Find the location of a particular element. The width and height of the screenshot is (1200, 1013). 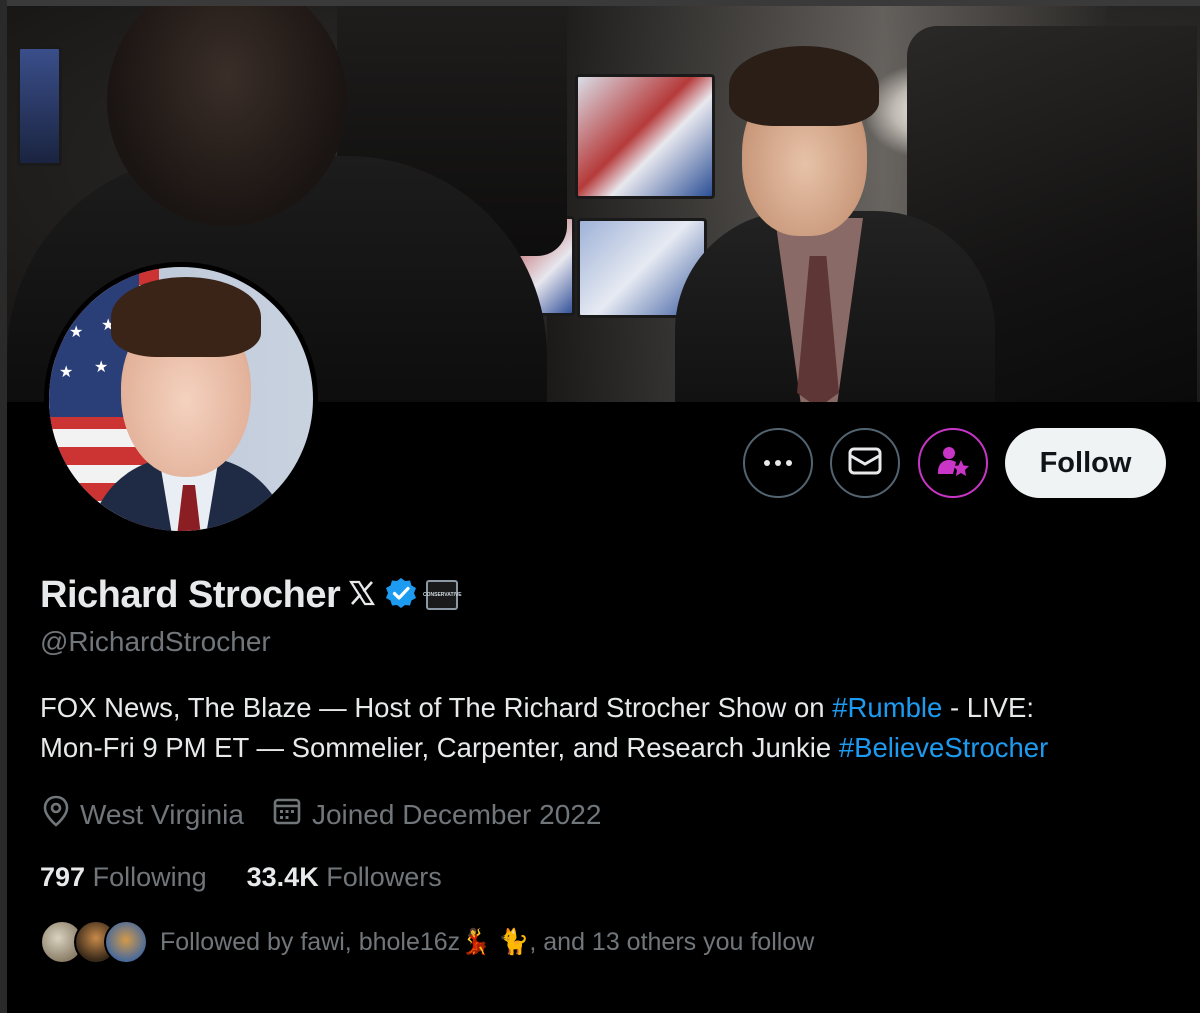

followers-label: Followers is located at coordinates (384, 877).